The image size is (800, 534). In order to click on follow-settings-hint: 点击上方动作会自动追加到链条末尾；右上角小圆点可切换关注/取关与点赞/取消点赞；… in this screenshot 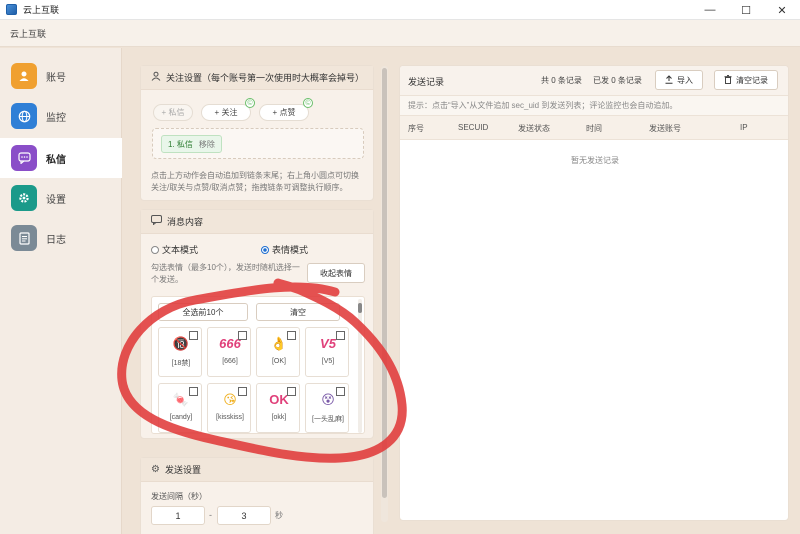, I will do `click(255, 181)`.